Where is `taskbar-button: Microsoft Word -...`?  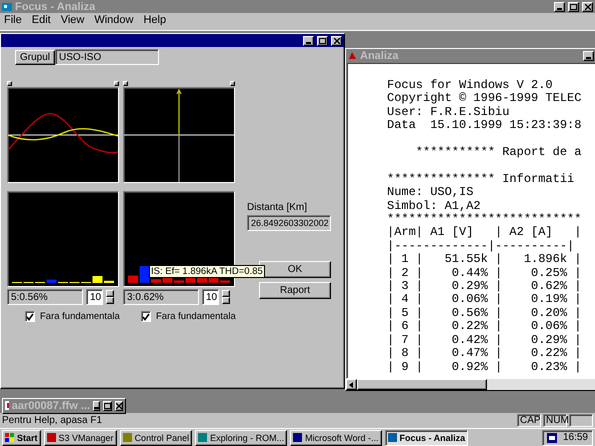 taskbar-button: Microsoft Word -... is located at coordinates (336, 438).